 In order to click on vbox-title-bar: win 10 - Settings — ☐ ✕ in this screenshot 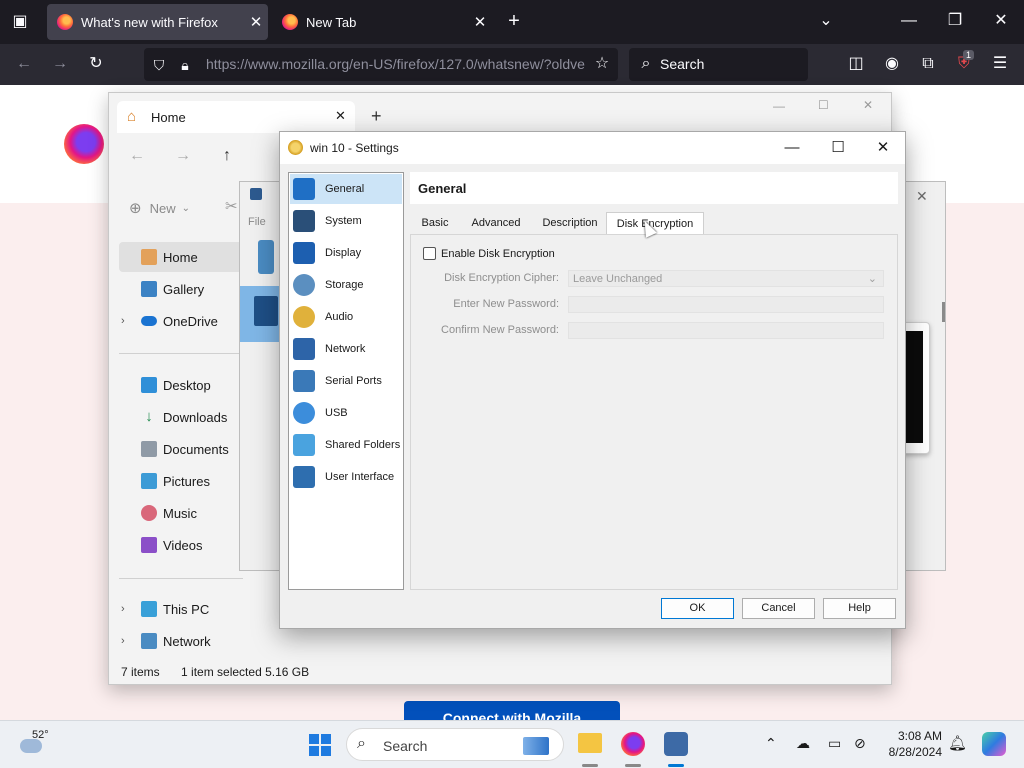, I will do `click(592, 148)`.